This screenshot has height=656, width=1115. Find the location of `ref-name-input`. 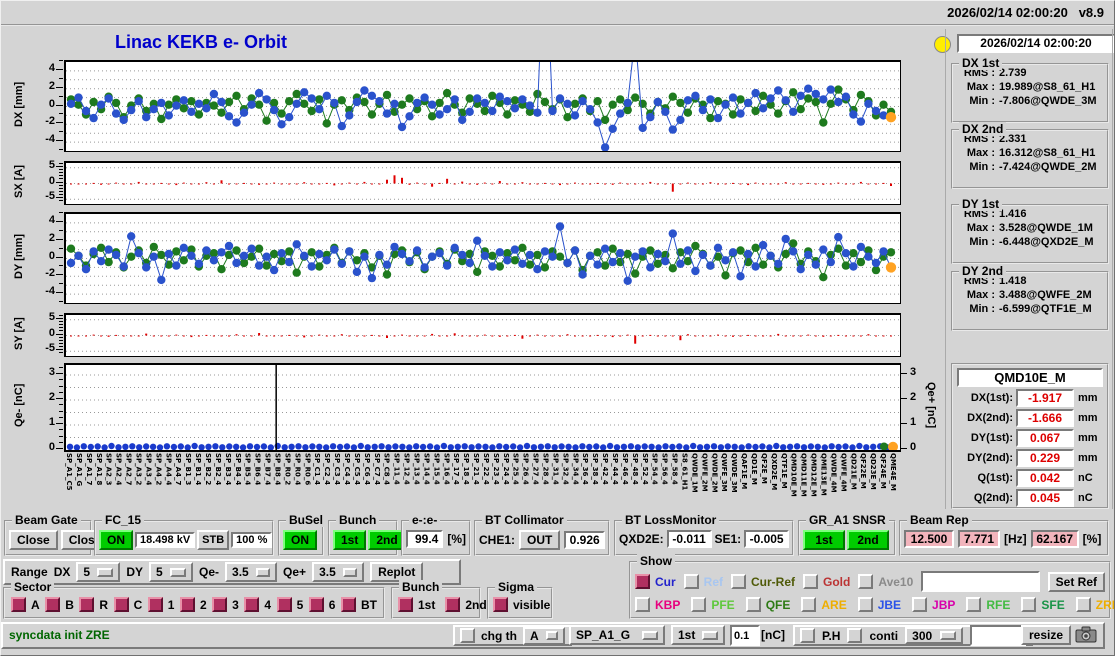

ref-name-input is located at coordinates (980, 581).